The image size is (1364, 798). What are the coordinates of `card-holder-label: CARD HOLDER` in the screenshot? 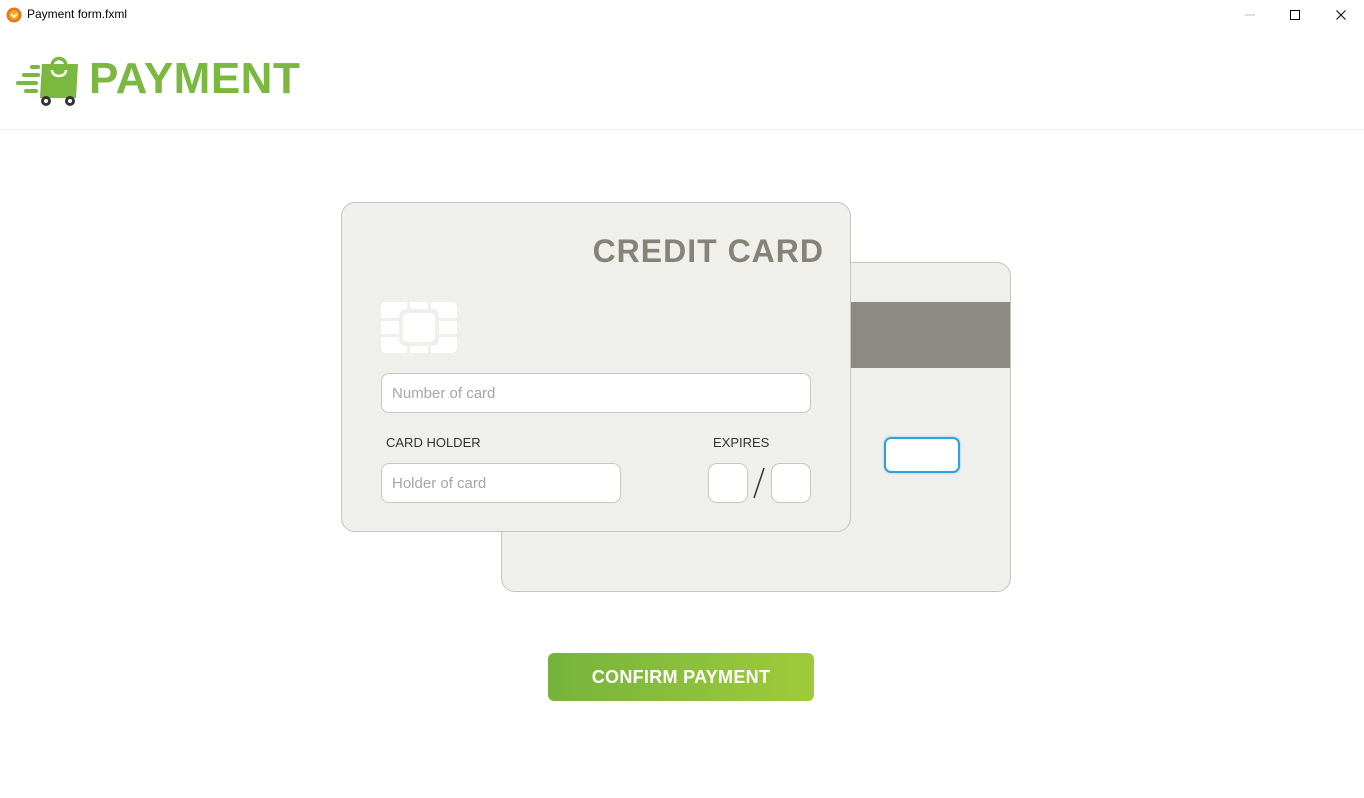 It's located at (433, 442).